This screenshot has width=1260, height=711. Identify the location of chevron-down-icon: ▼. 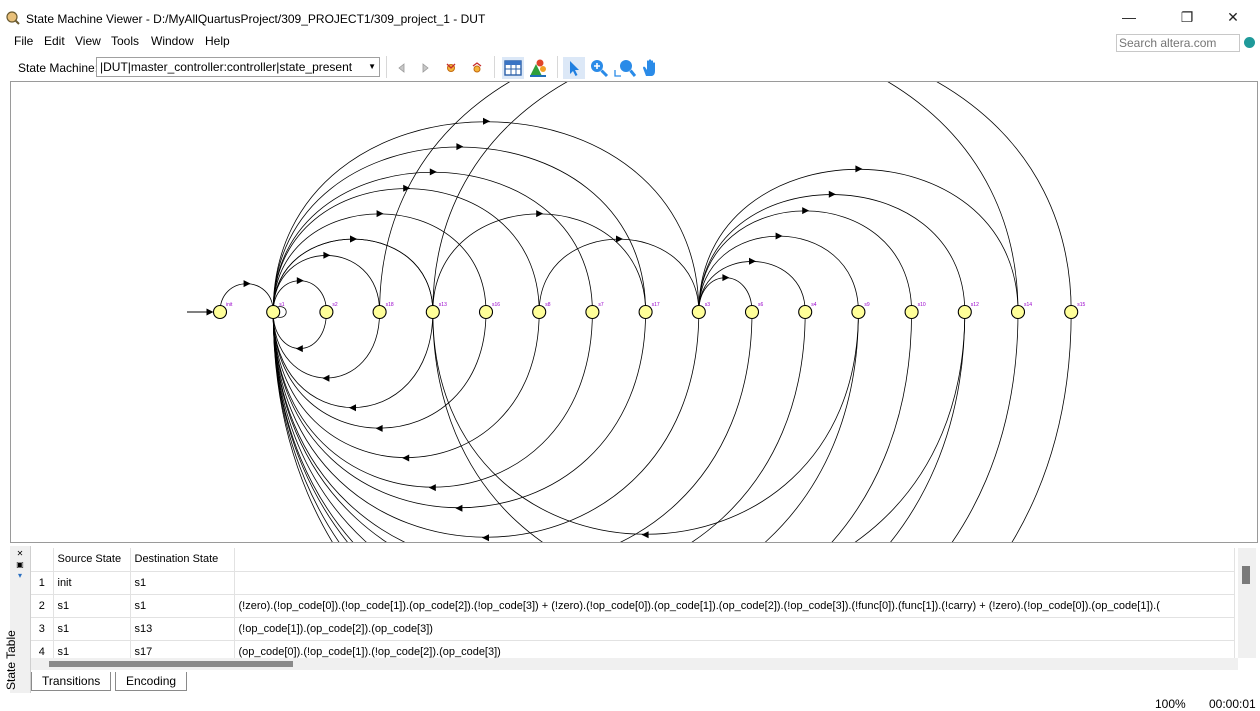
(372, 66).